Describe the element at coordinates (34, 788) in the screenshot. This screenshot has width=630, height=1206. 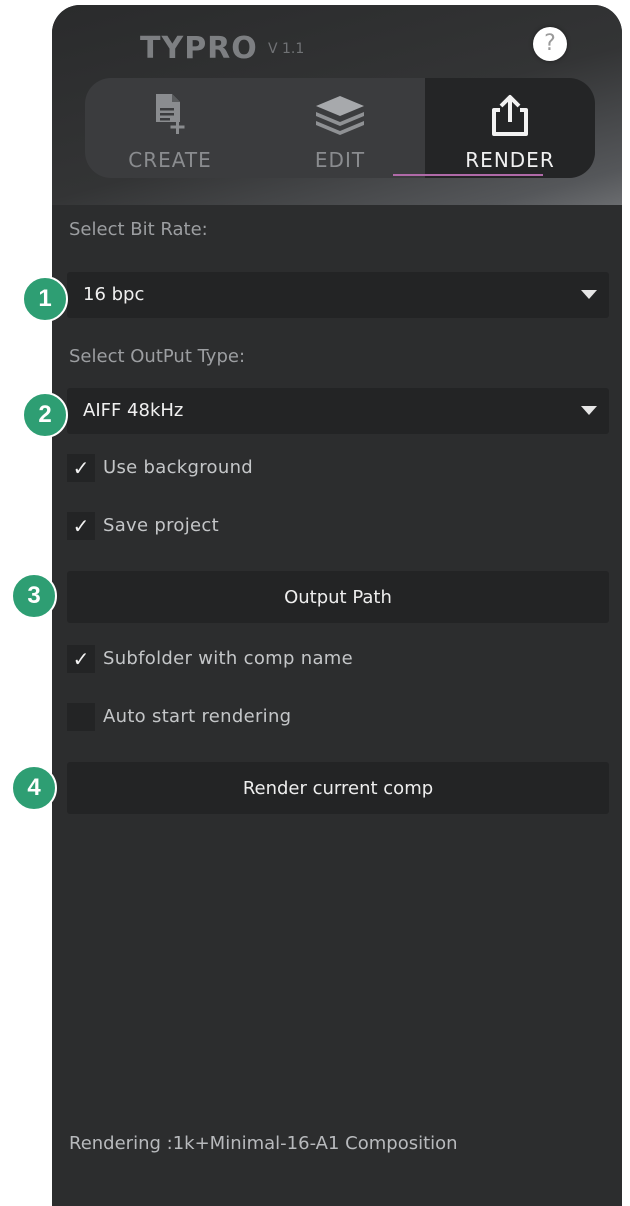
I see `step-badge-4: 4` at that location.